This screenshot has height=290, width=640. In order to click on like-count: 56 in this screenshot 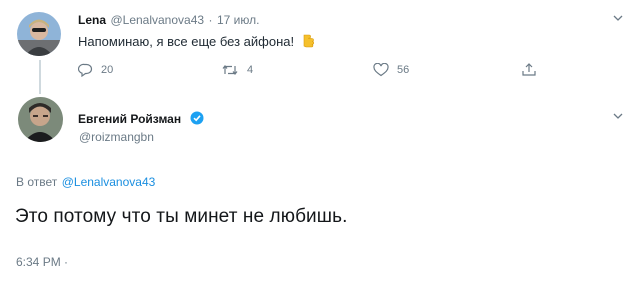, I will do `click(403, 70)`.